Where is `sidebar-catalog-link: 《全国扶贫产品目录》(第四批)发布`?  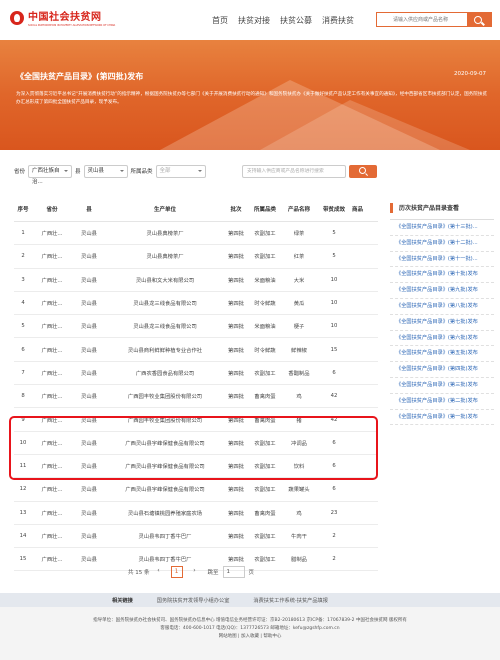 sidebar-catalog-link: 《全国扶贫产品目录》(第四批)发布 is located at coordinates (442, 370).